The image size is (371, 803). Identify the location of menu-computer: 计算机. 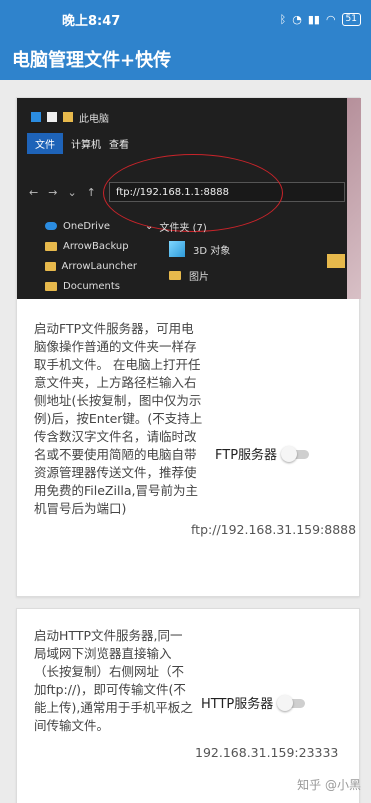
(86, 145).